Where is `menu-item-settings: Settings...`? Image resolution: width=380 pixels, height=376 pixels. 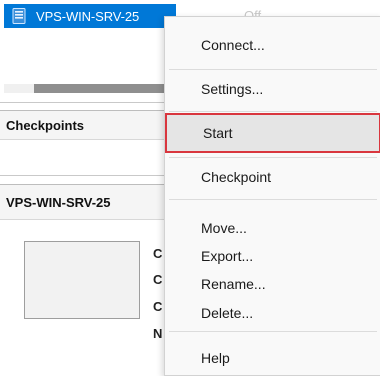 menu-item-settings: Settings... is located at coordinates (272, 89).